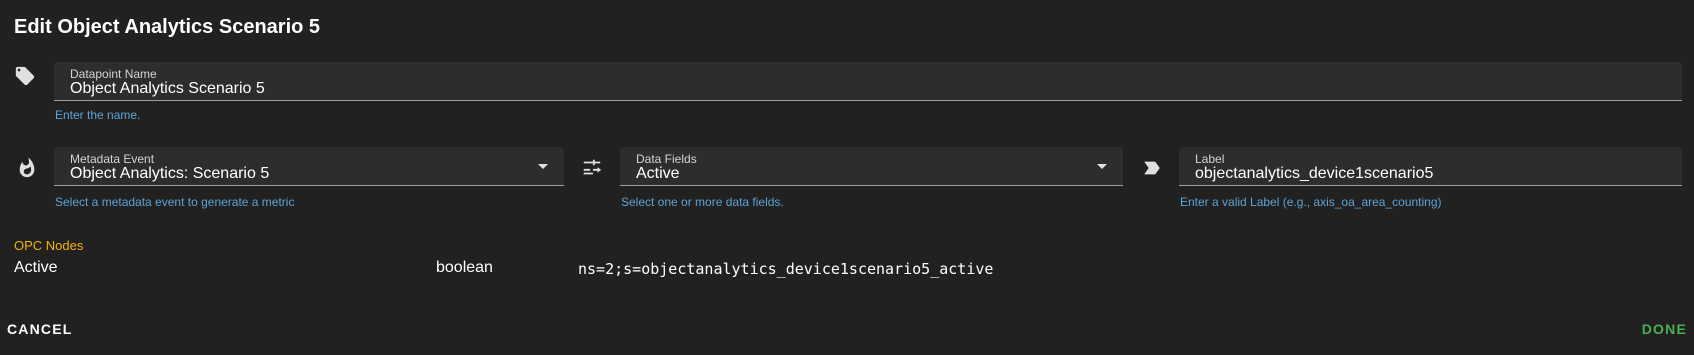 This screenshot has height=355, width=1694. What do you see at coordinates (98, 115) in the screenshot?
I see `datapoint-name-hint: Enter the name.` at bounding box center [98, 115].